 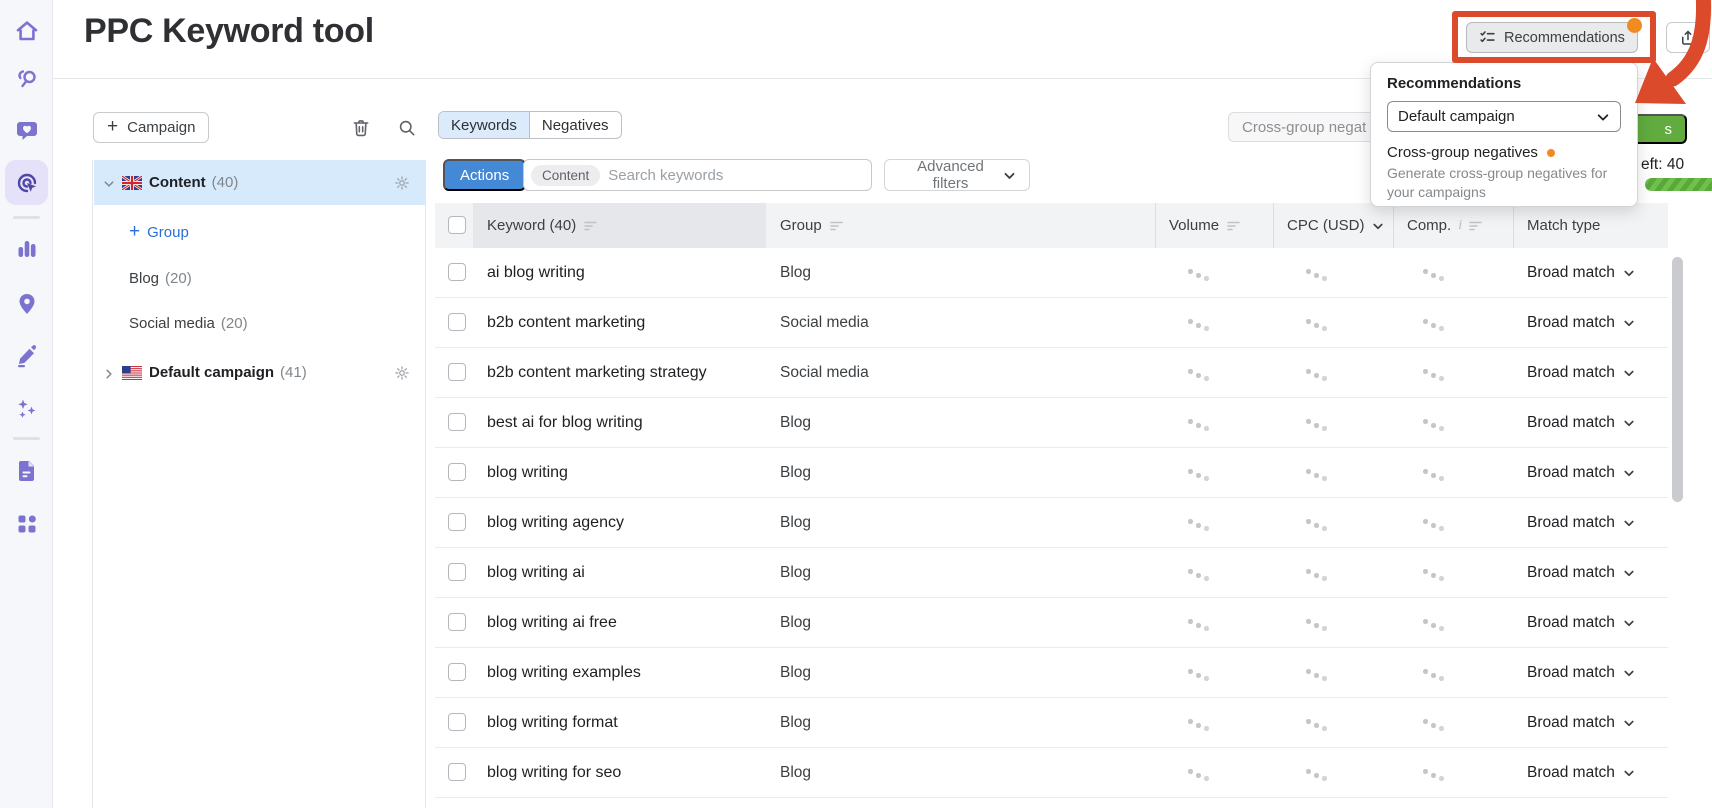 What do you see at coordinates (836, 225) in the screenshot?
I see `sort-icon` at bounding box center [836, 225].